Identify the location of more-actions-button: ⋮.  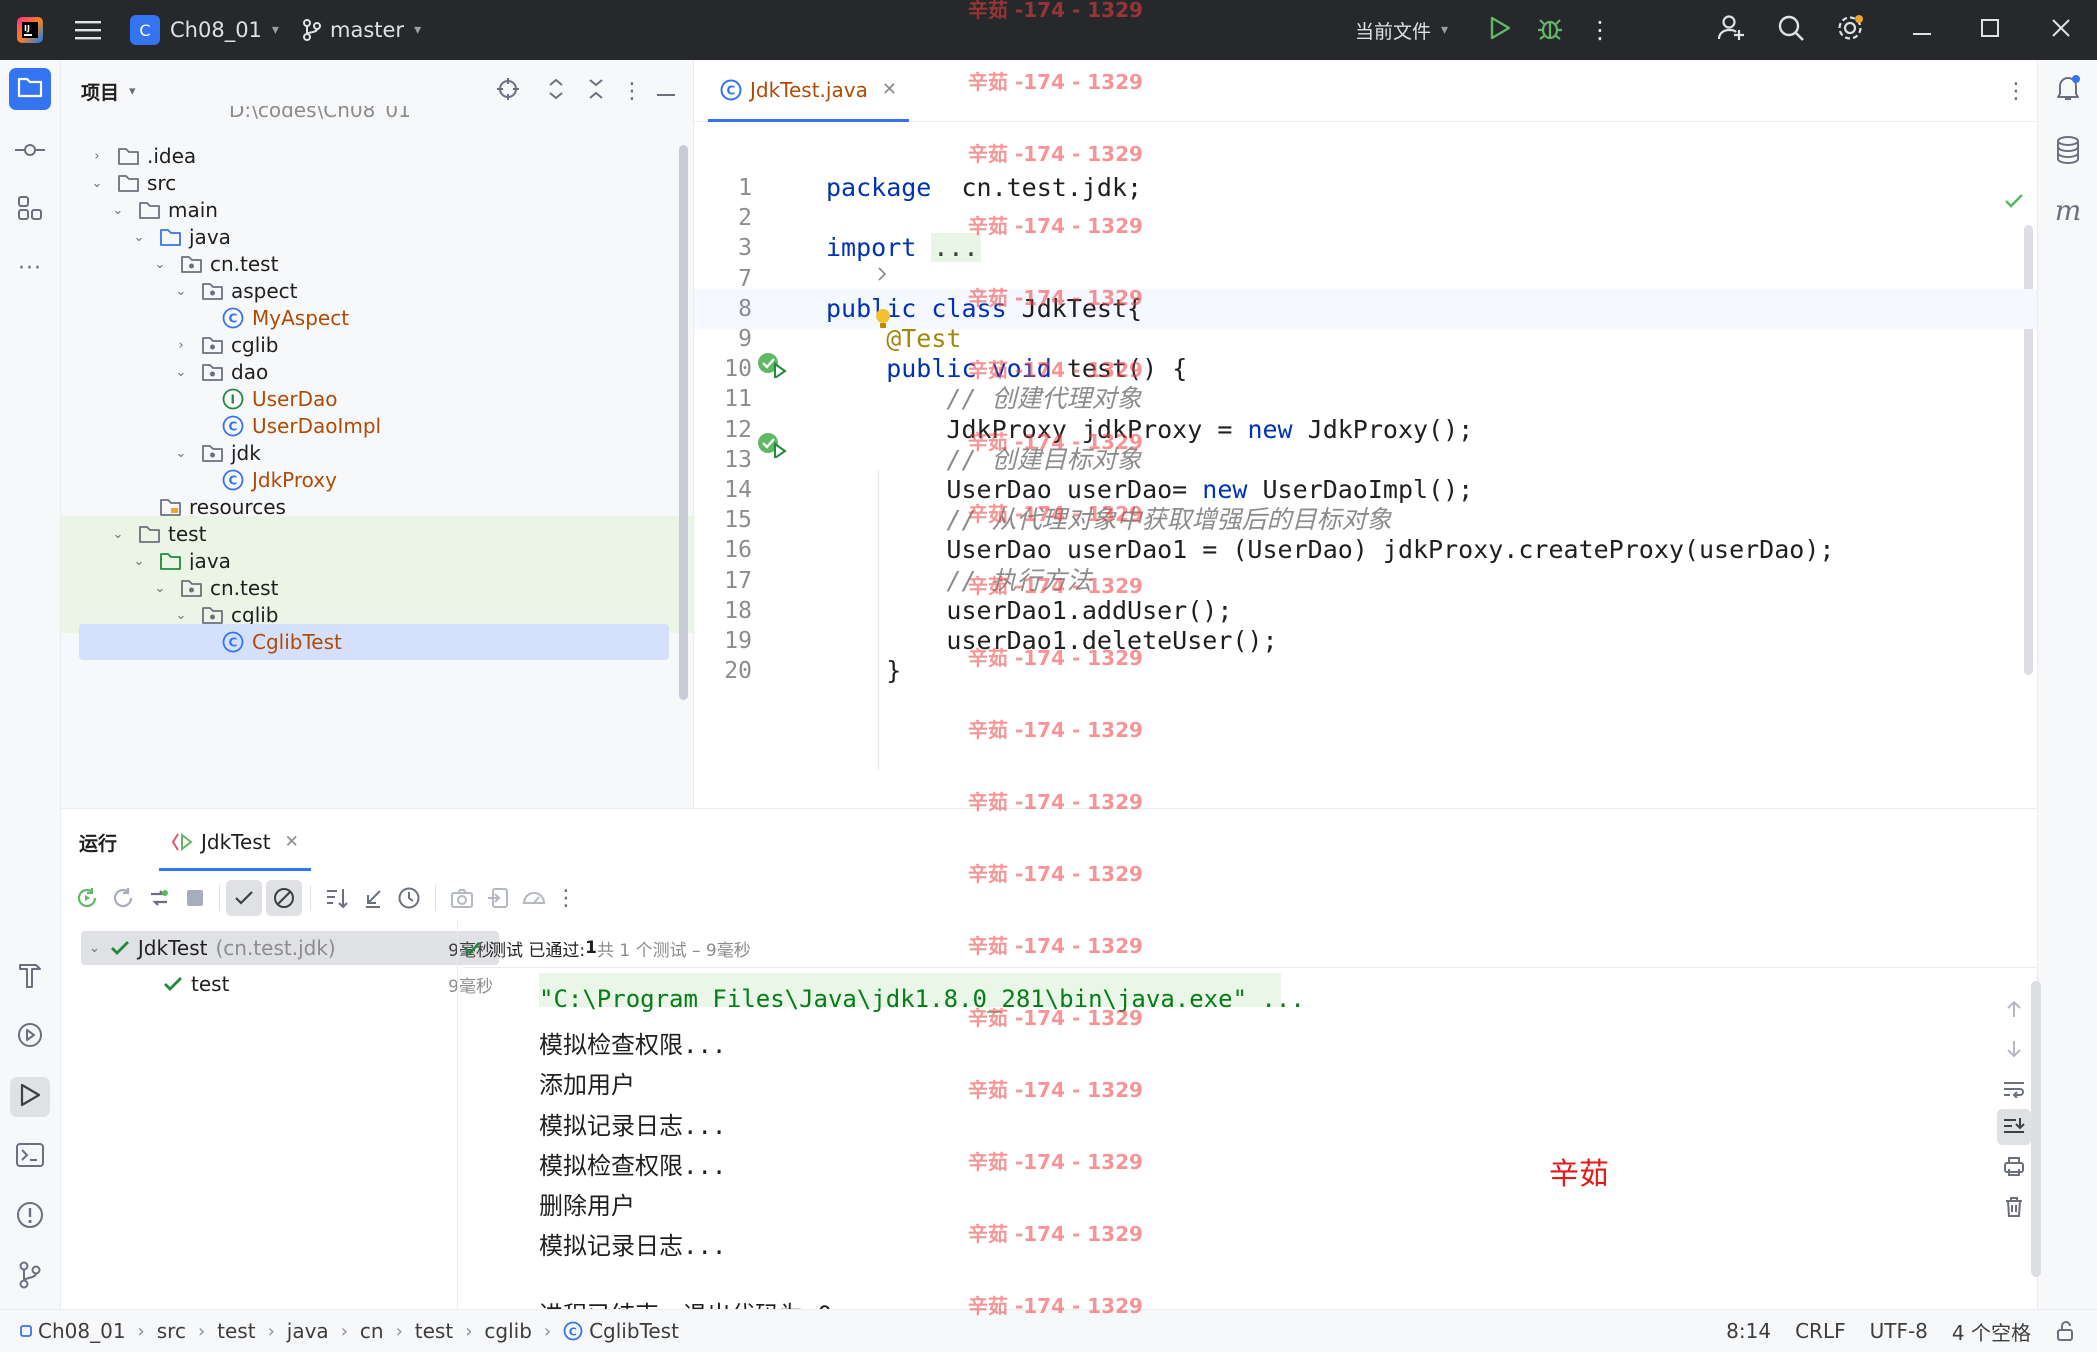
(1600, 30).